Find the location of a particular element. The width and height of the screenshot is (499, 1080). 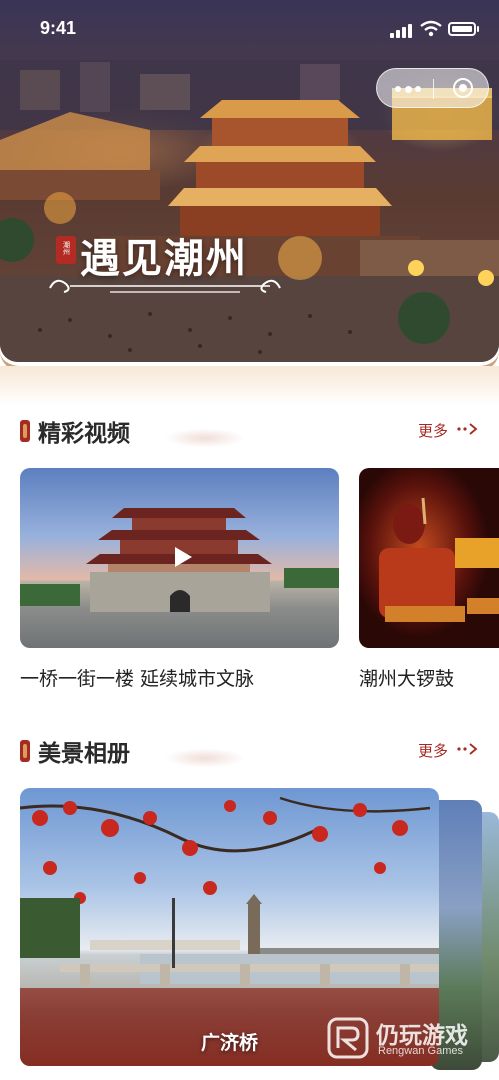

hero-seal: 潮州 is located at coordinates (66, 250).